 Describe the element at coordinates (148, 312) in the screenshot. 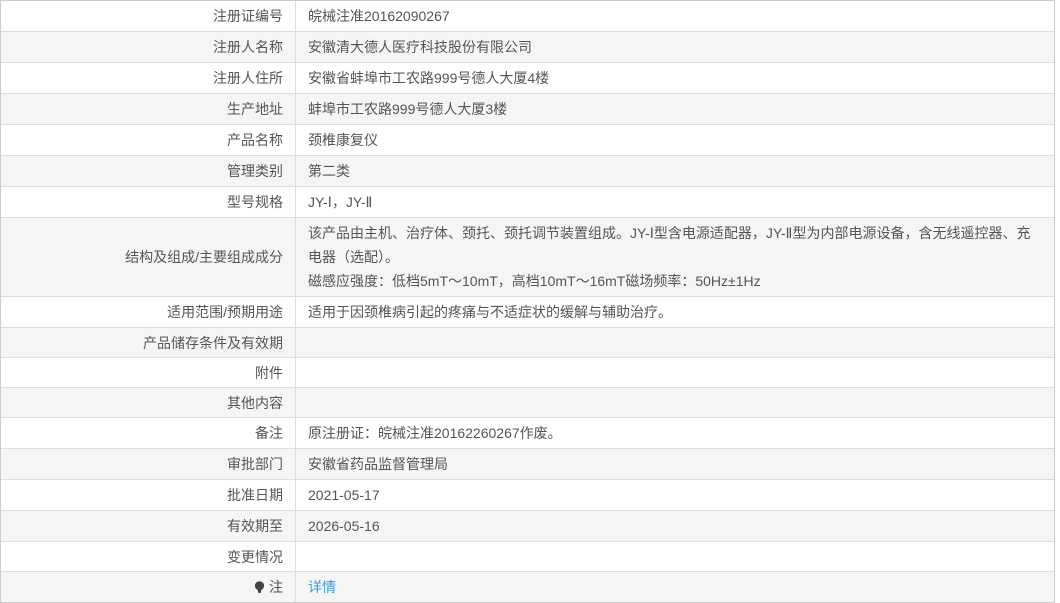

I see `row-label-cell: 适用范围/预期用途` at that location.